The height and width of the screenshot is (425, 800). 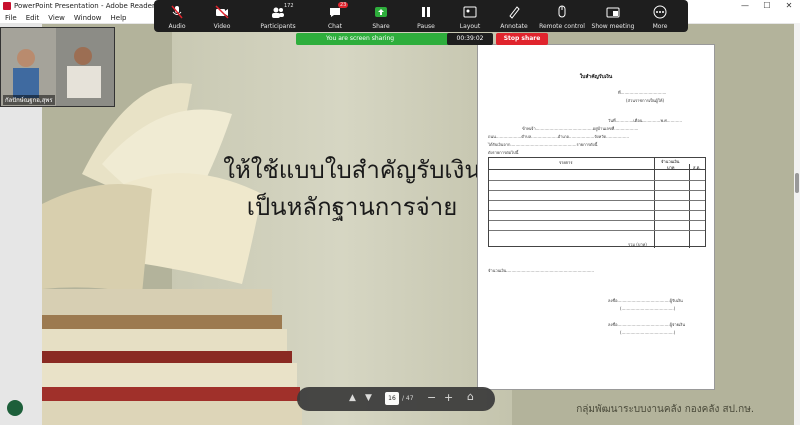 What do you see at coordinates (352, 207) in the screenshot?
I see `slide-title-line-2: เป็นหลักฐานการจ่าย` at bounding box center [352, 207].